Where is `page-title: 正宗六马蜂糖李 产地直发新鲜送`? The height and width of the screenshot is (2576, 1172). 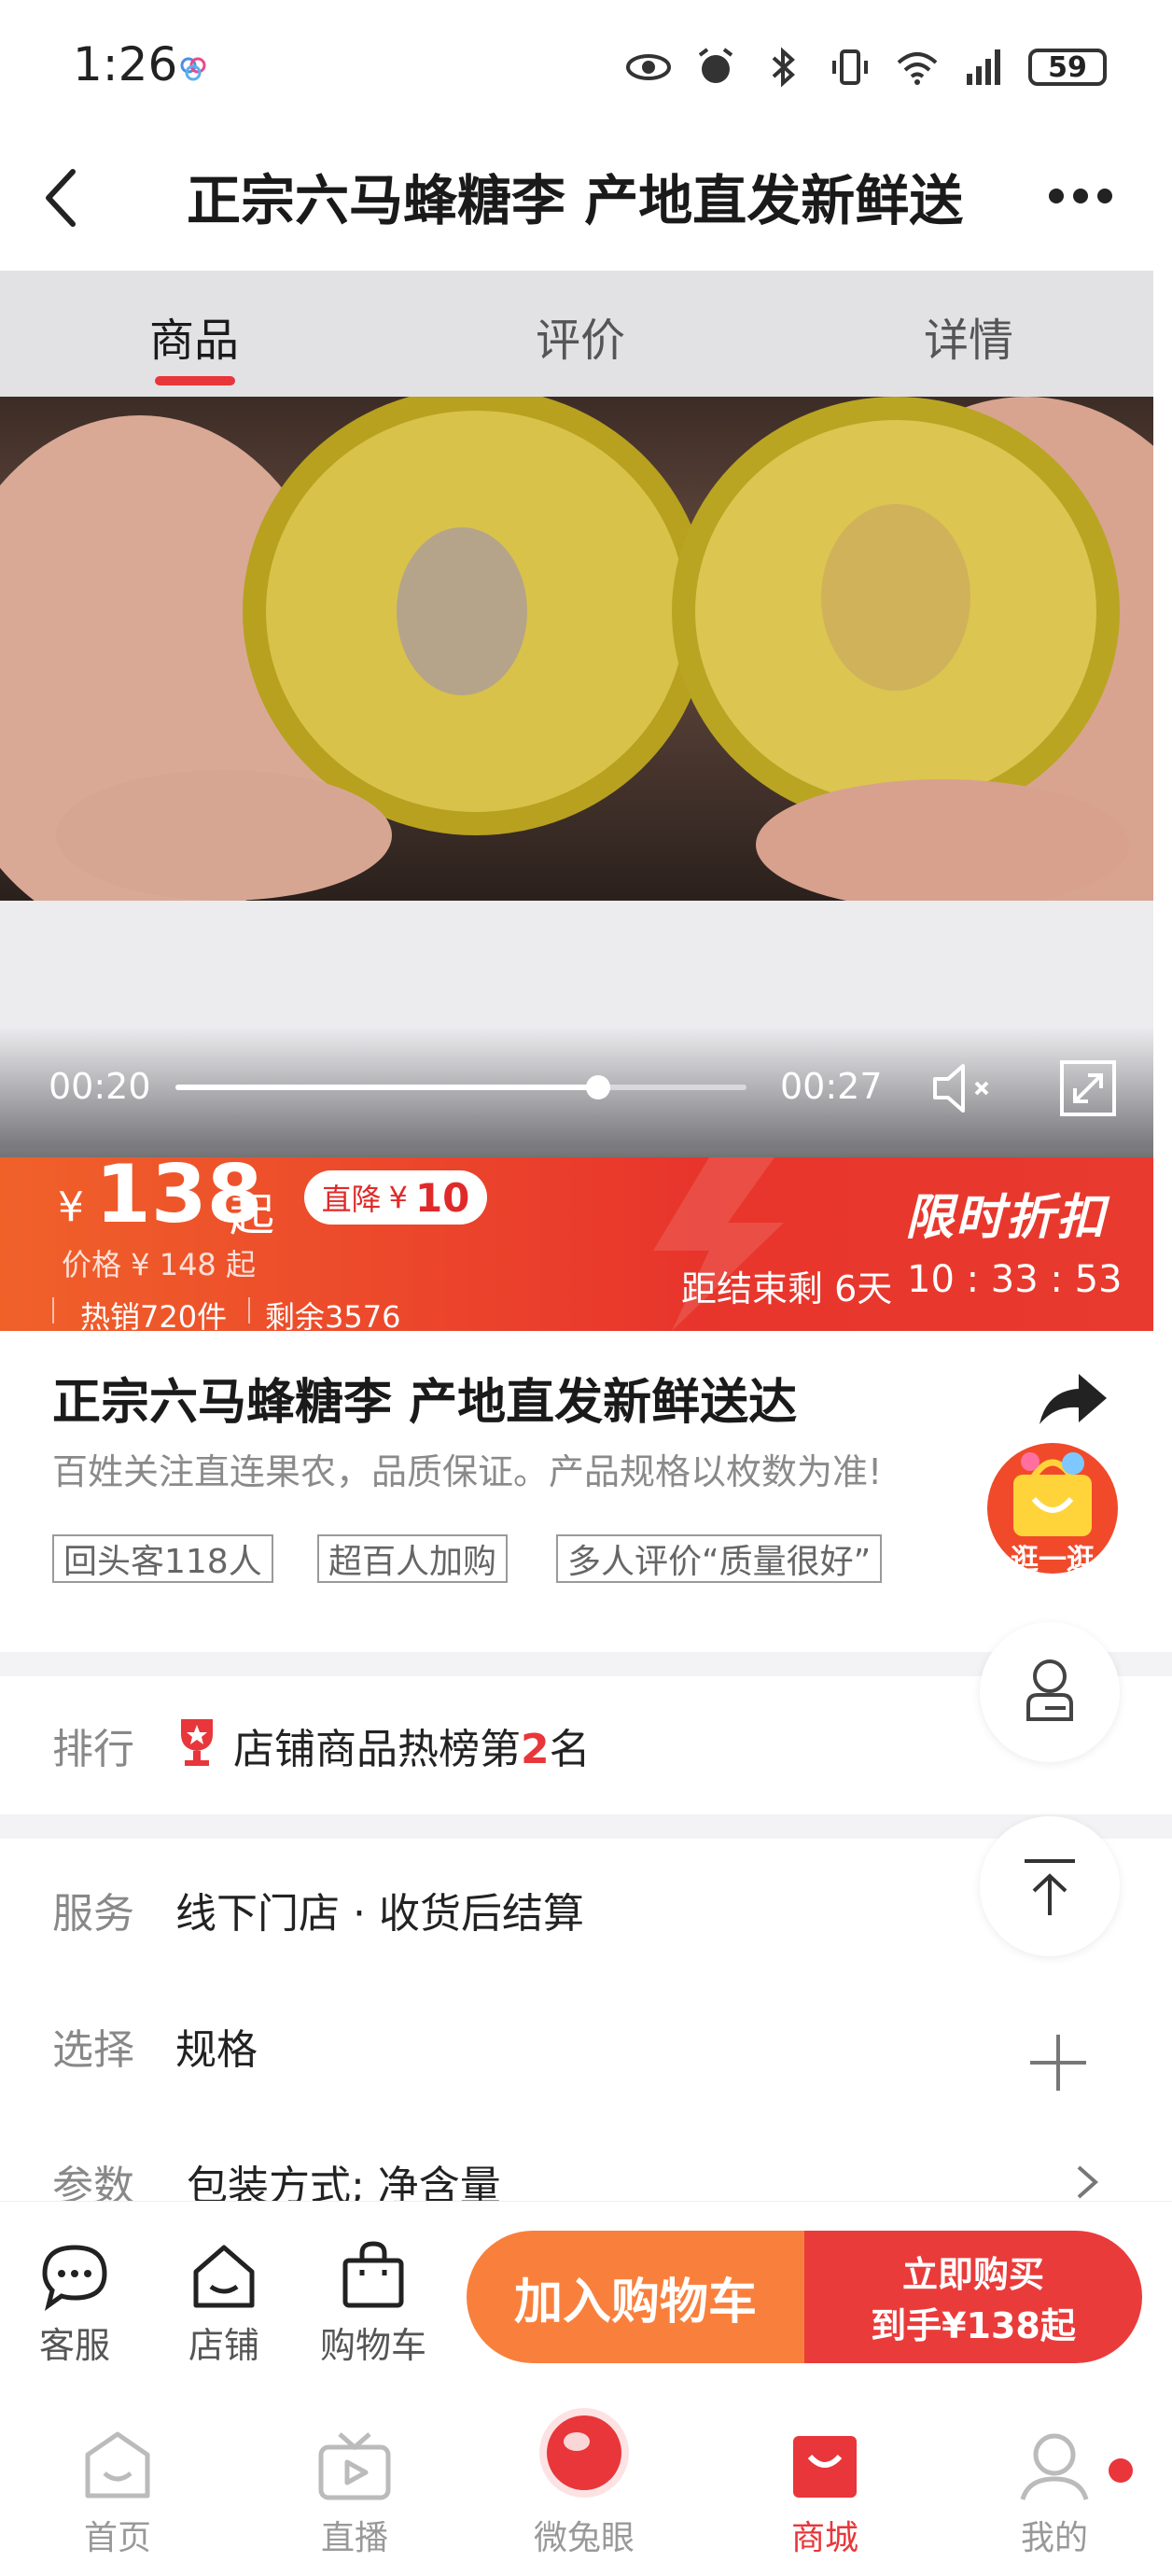 page-title: 正宗六马蜂糖李 产地直发新鲜送 is located at coordinates (575, 200).